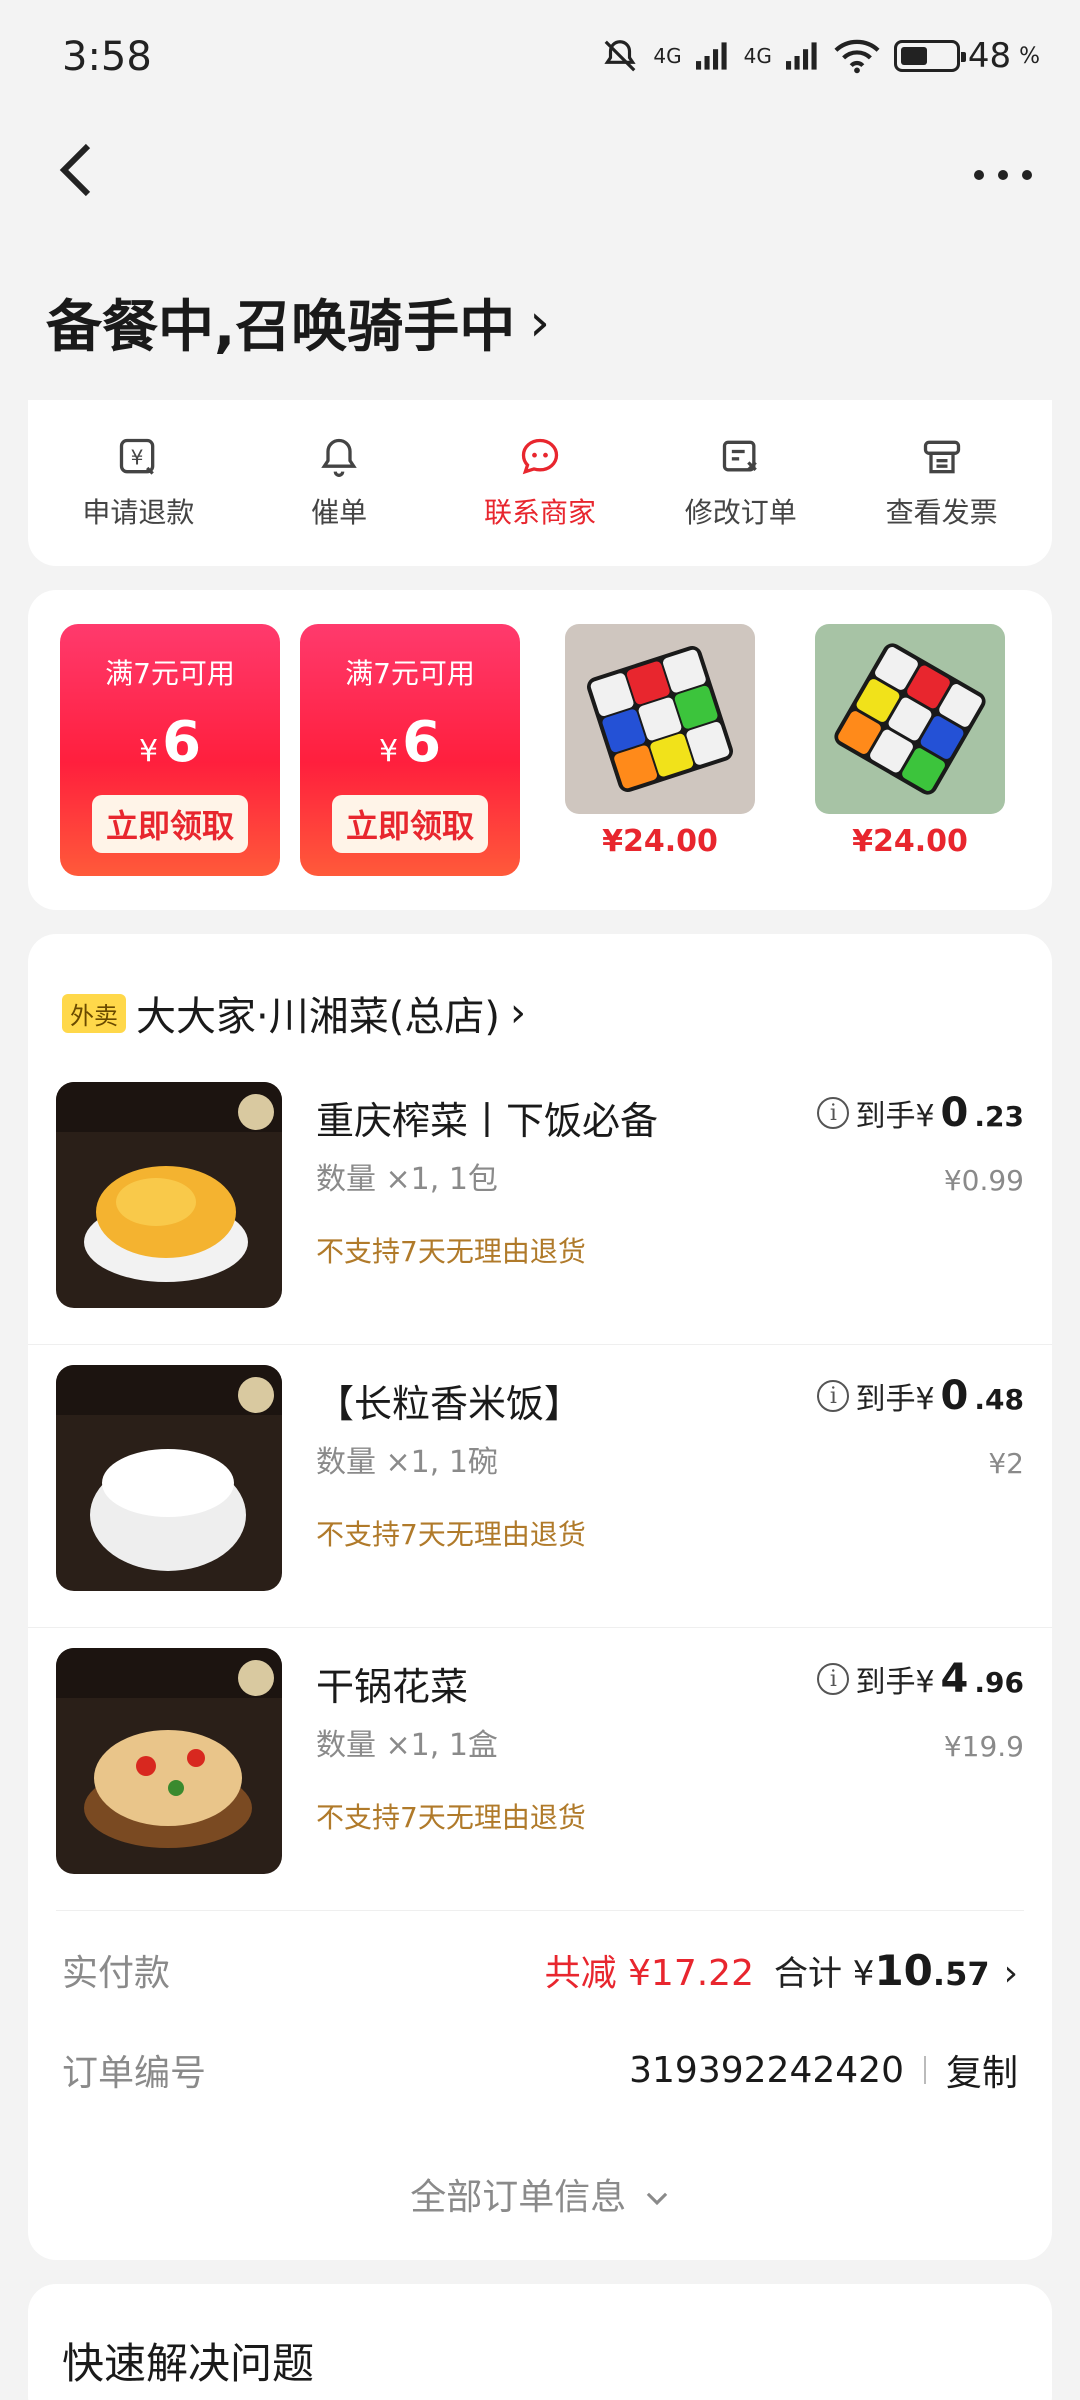 The height and width of the screenshot is (2400, 1080). Describe the element at coordinates (137, 456) in the screenshot. I see `refund-icon: ¥` at that location.